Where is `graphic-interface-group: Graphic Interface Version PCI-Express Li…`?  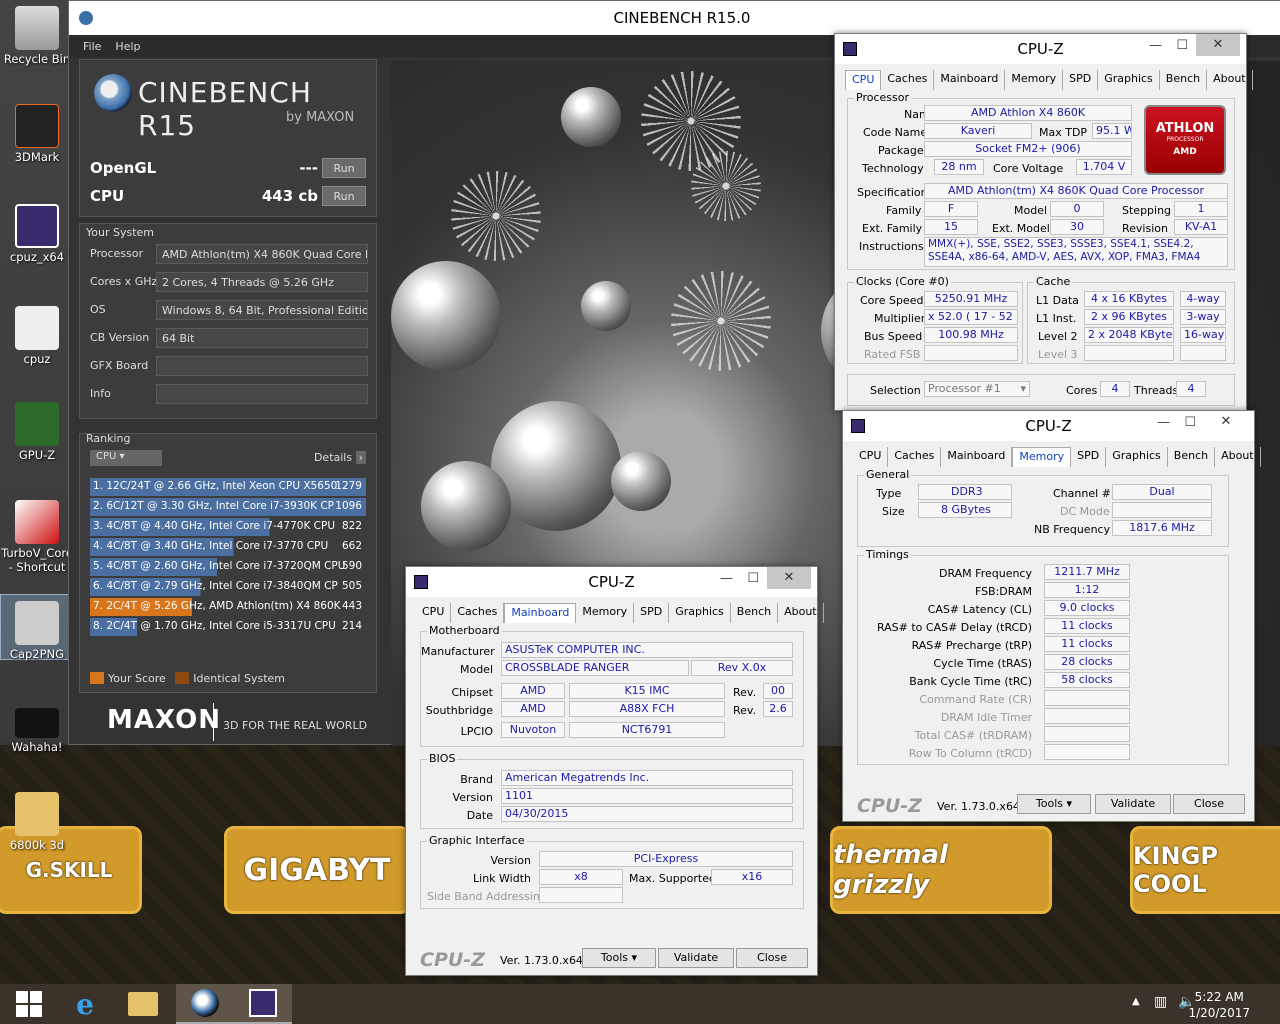 graphic-interface-group: Graphic Interface Version PCI-Express Li… is located at coordinates (612, 871).